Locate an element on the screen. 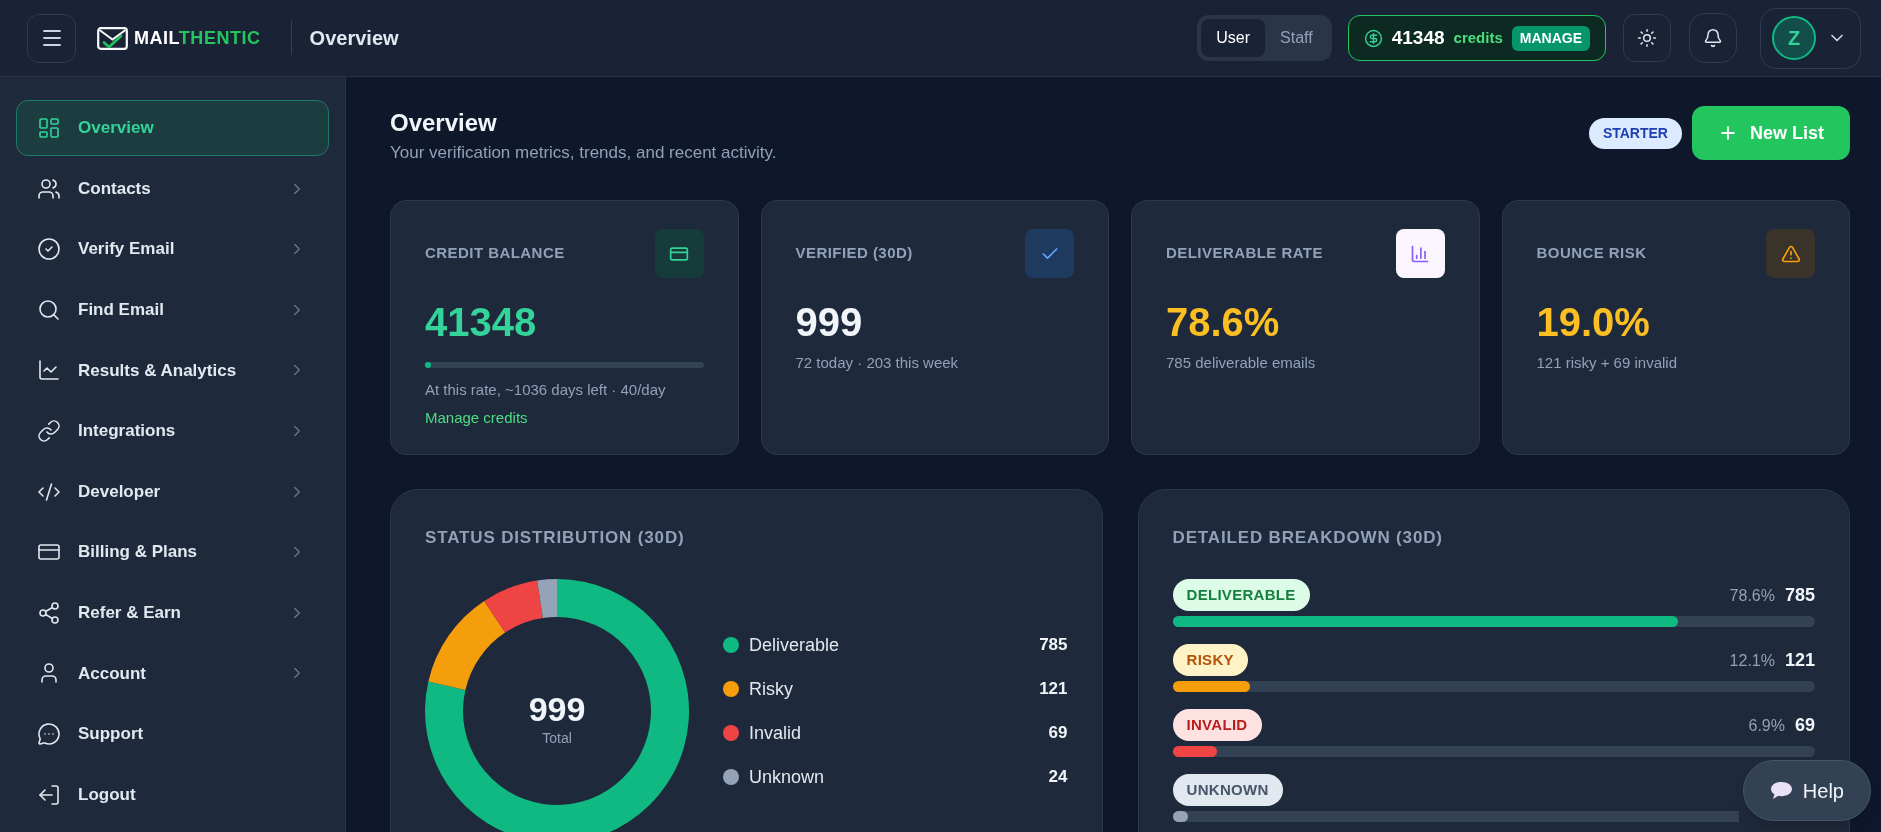  legend-value: 24 is located at coordinates (1058, 777).